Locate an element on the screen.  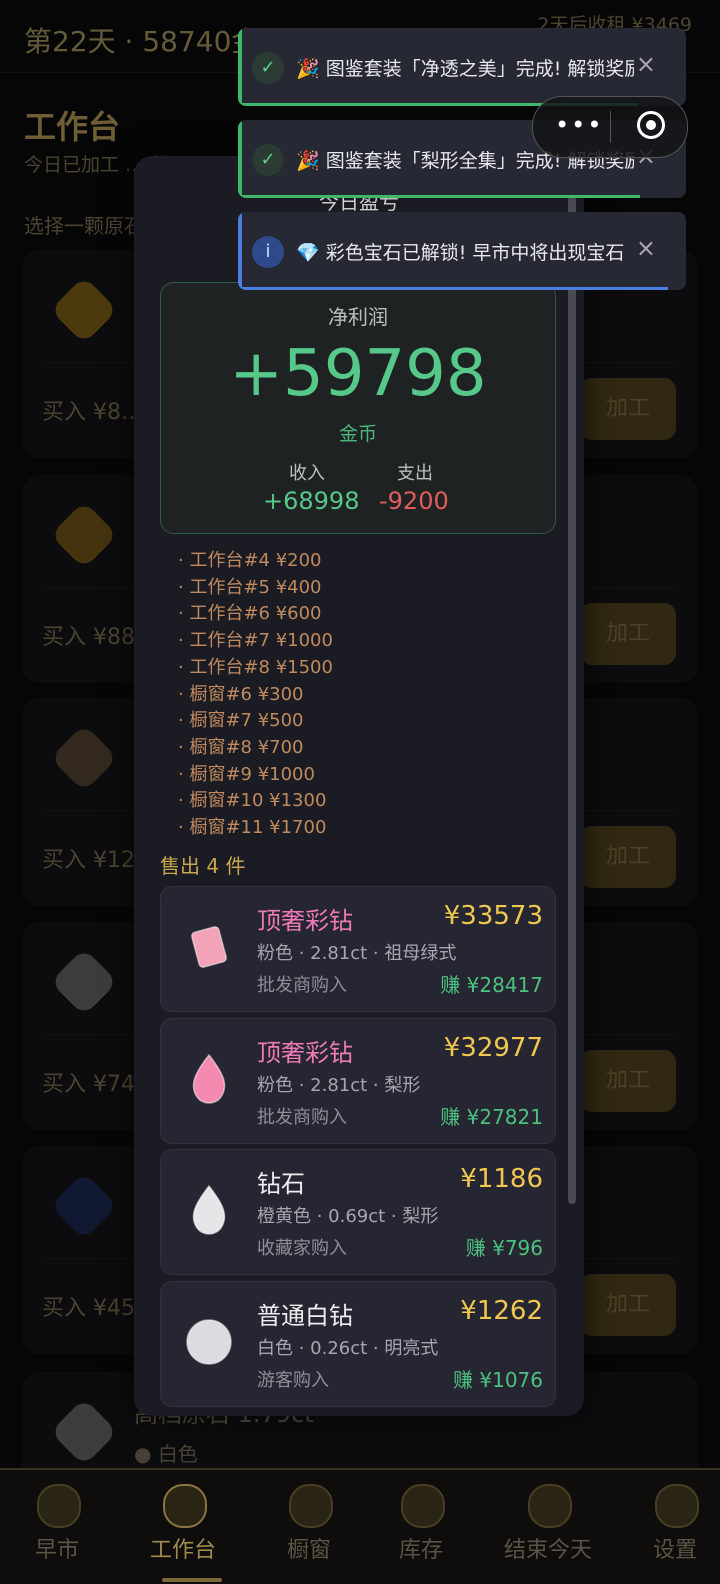
nav-label: 工作台 is located at coordinates (182, 1550).